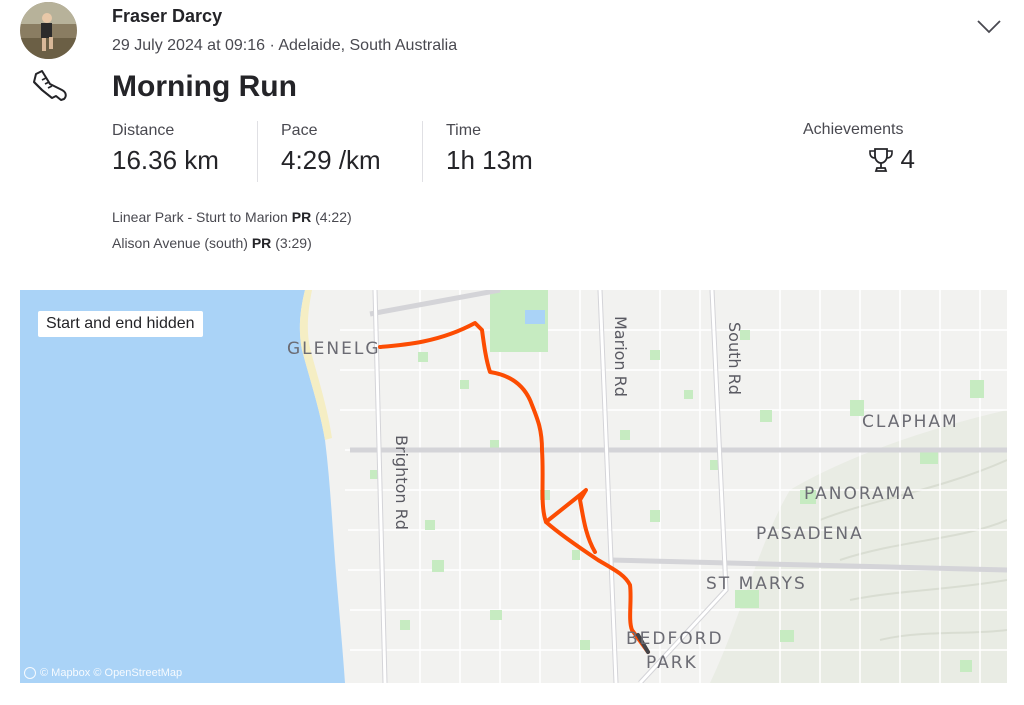 This screenshot has height=705, width=1024. I want to click on stat-pace: Pace 4:29 /km, so click(331, 149).